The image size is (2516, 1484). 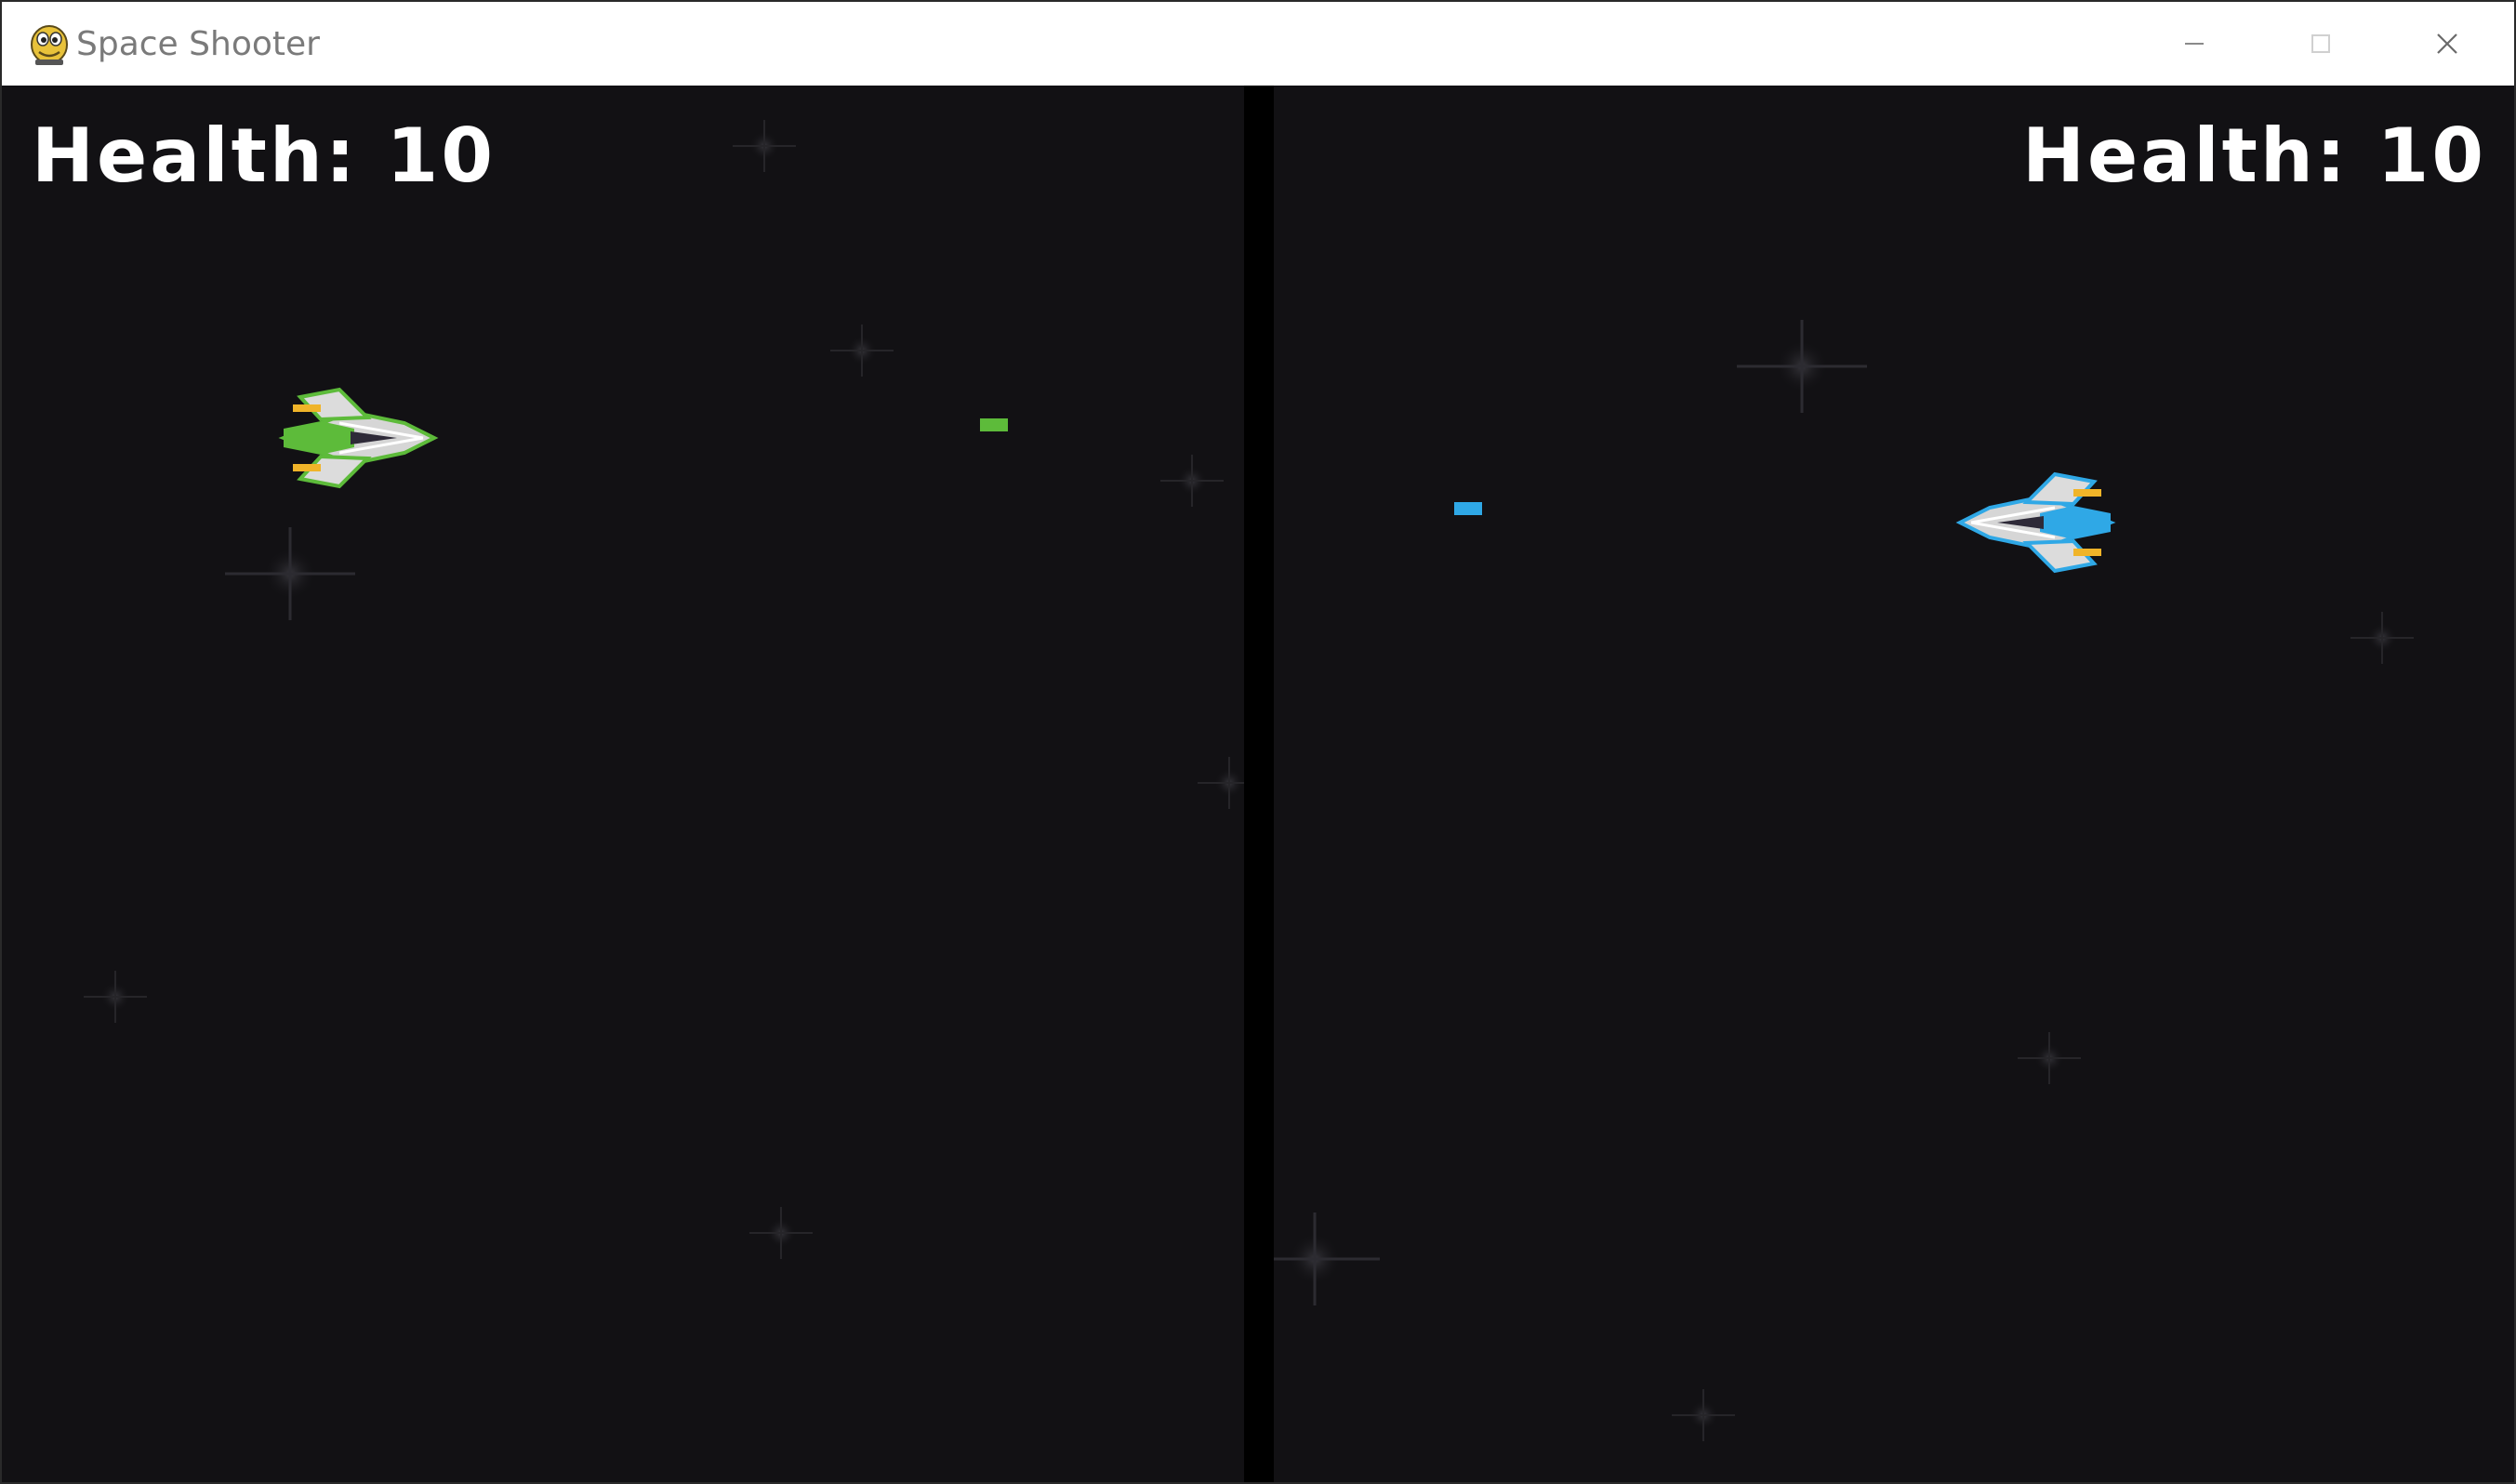 What do you see at coordinates (1258, 44) in the screenshot?
I see `title-bar: Space Shooter` at bounding box center [1258, 44].